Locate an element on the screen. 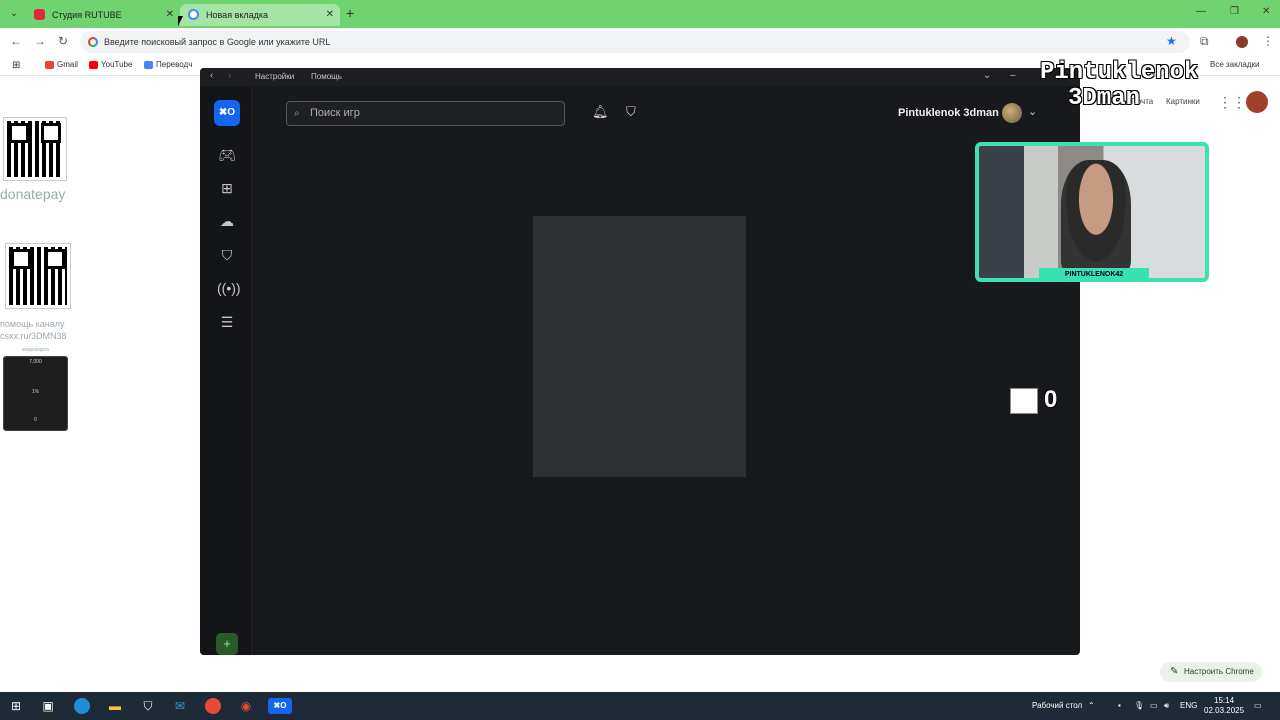 The image size is (1280, 720). customize-chrome-button: ✎ Настроить Chrome is located at coordinates (1211, 672).